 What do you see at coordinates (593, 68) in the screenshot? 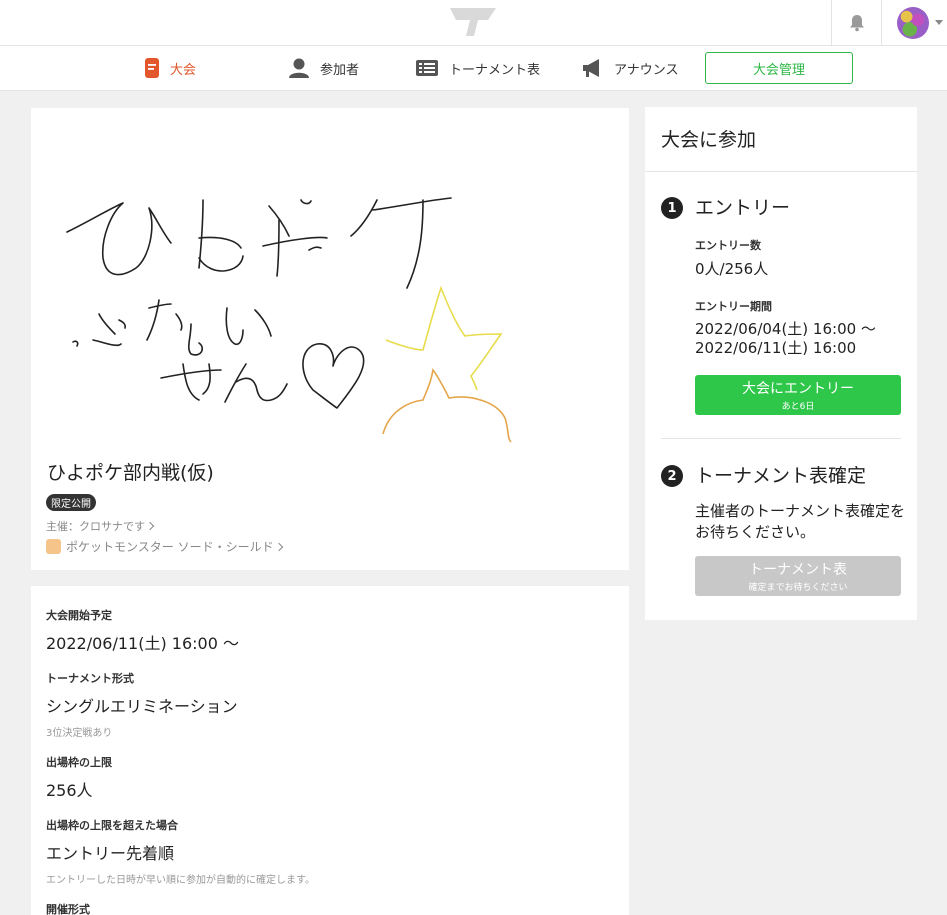
I see `megaphone-icon` at bounding box center [593, 68].